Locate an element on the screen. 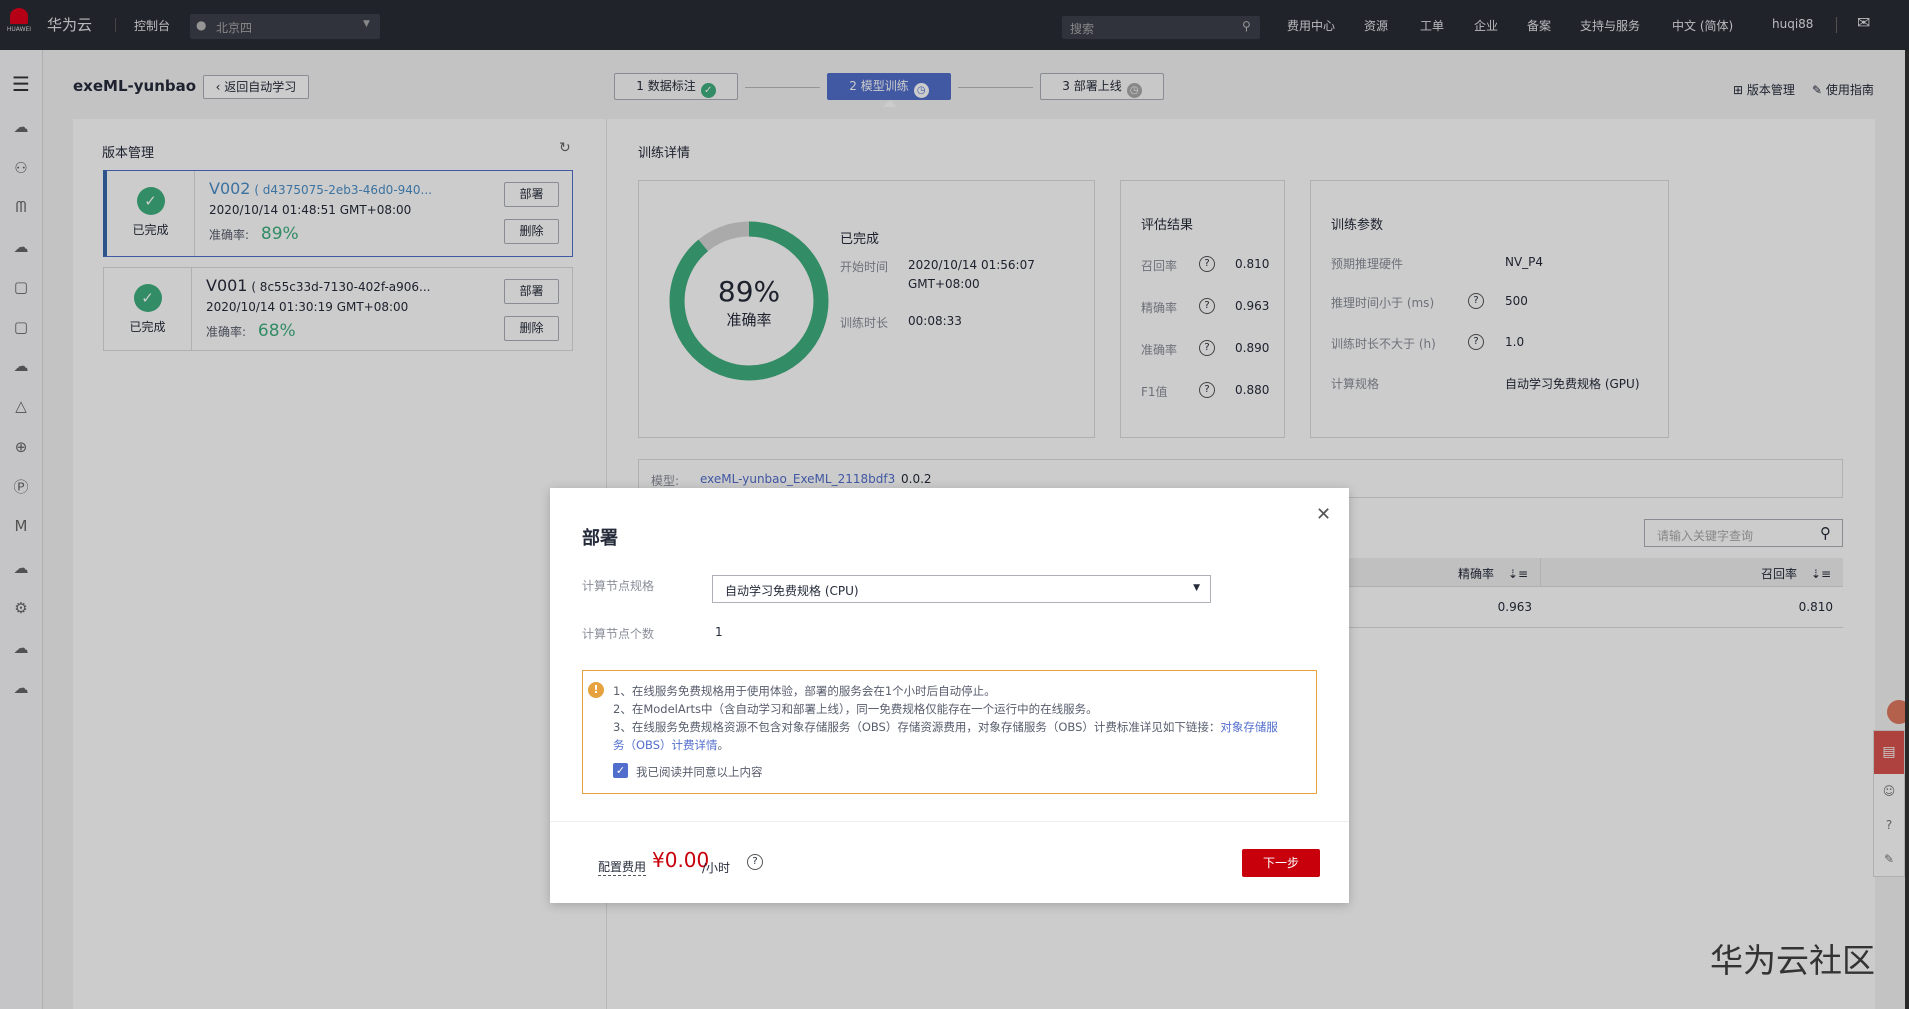  help-icon: ? is located at coordinates (755, 862).